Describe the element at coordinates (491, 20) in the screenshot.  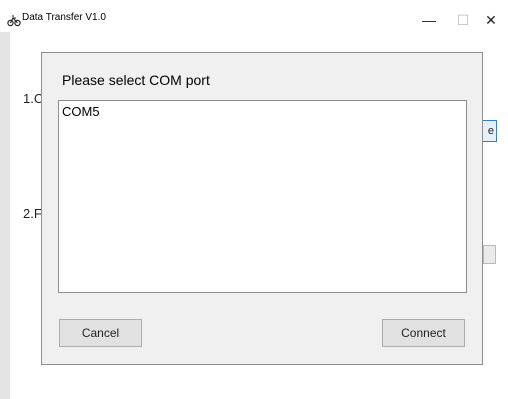
I see `close-button: ✕` at that location.